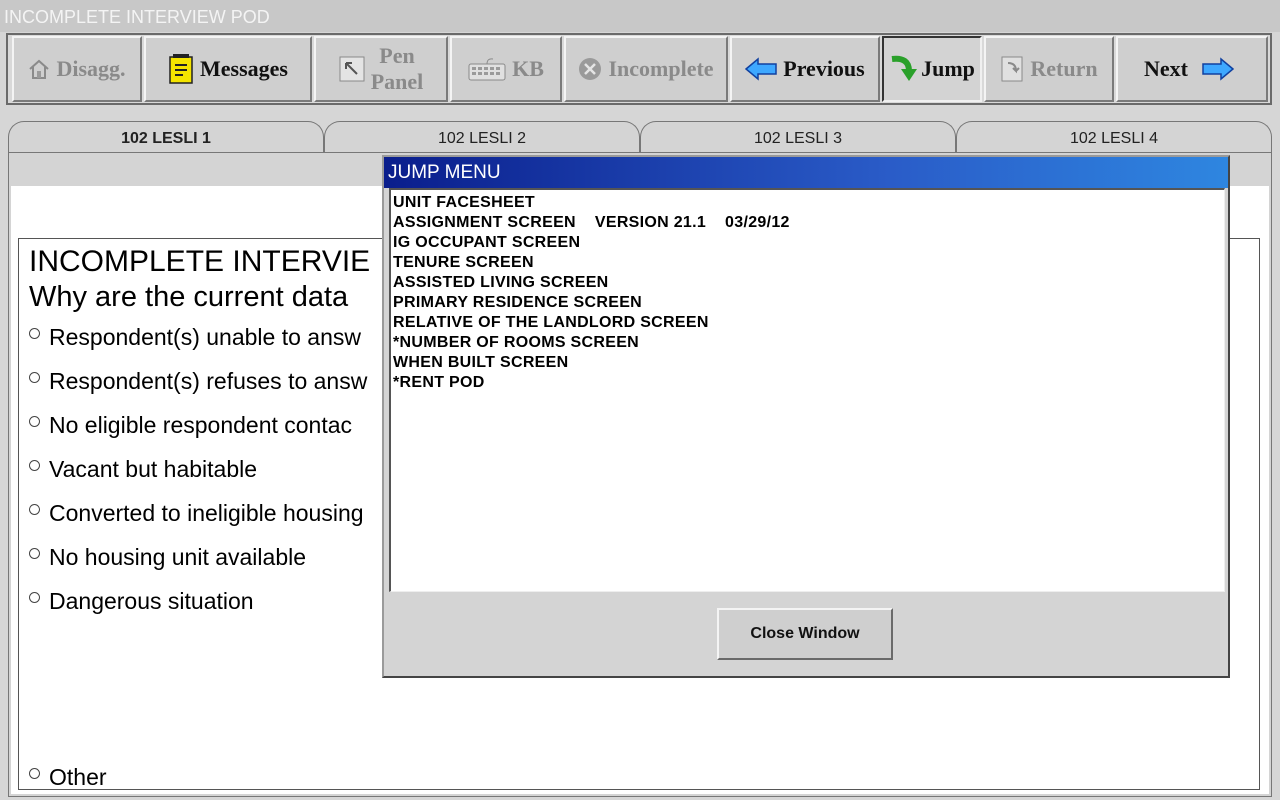 This screenshot has height=800, width=1280. What do you see at coordinates (487, 69) in the screenshot?
I see `keyboard-icon` at bounding box center [487, 69].